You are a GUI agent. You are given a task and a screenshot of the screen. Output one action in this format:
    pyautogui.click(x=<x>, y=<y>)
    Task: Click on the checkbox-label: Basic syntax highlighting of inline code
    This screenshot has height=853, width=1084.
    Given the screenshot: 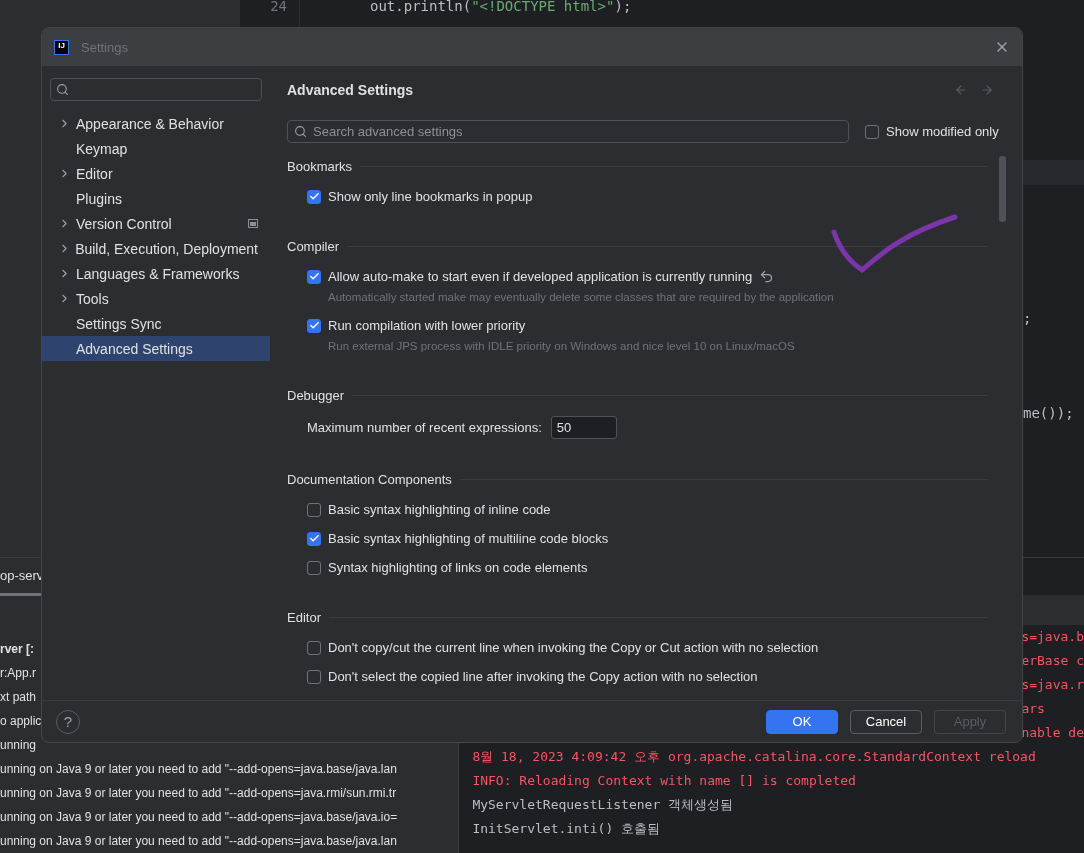 What is the action you would take?
    pyautogui.click(x=439, y=509)
    